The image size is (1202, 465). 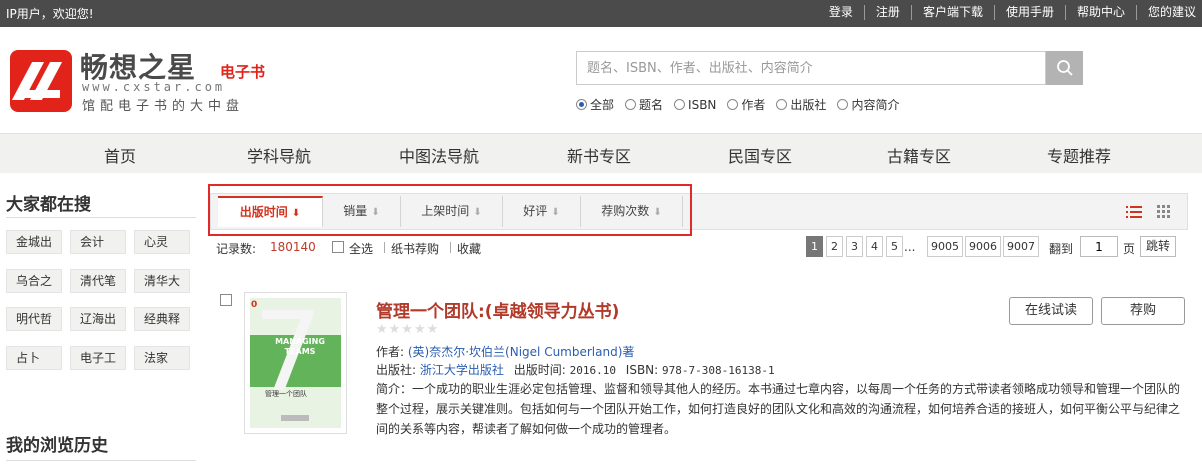 What do you see at coordinates (34, 358) in the screenshot?
I see `popular-tag: 占卜` at bounding box center [34, 358].